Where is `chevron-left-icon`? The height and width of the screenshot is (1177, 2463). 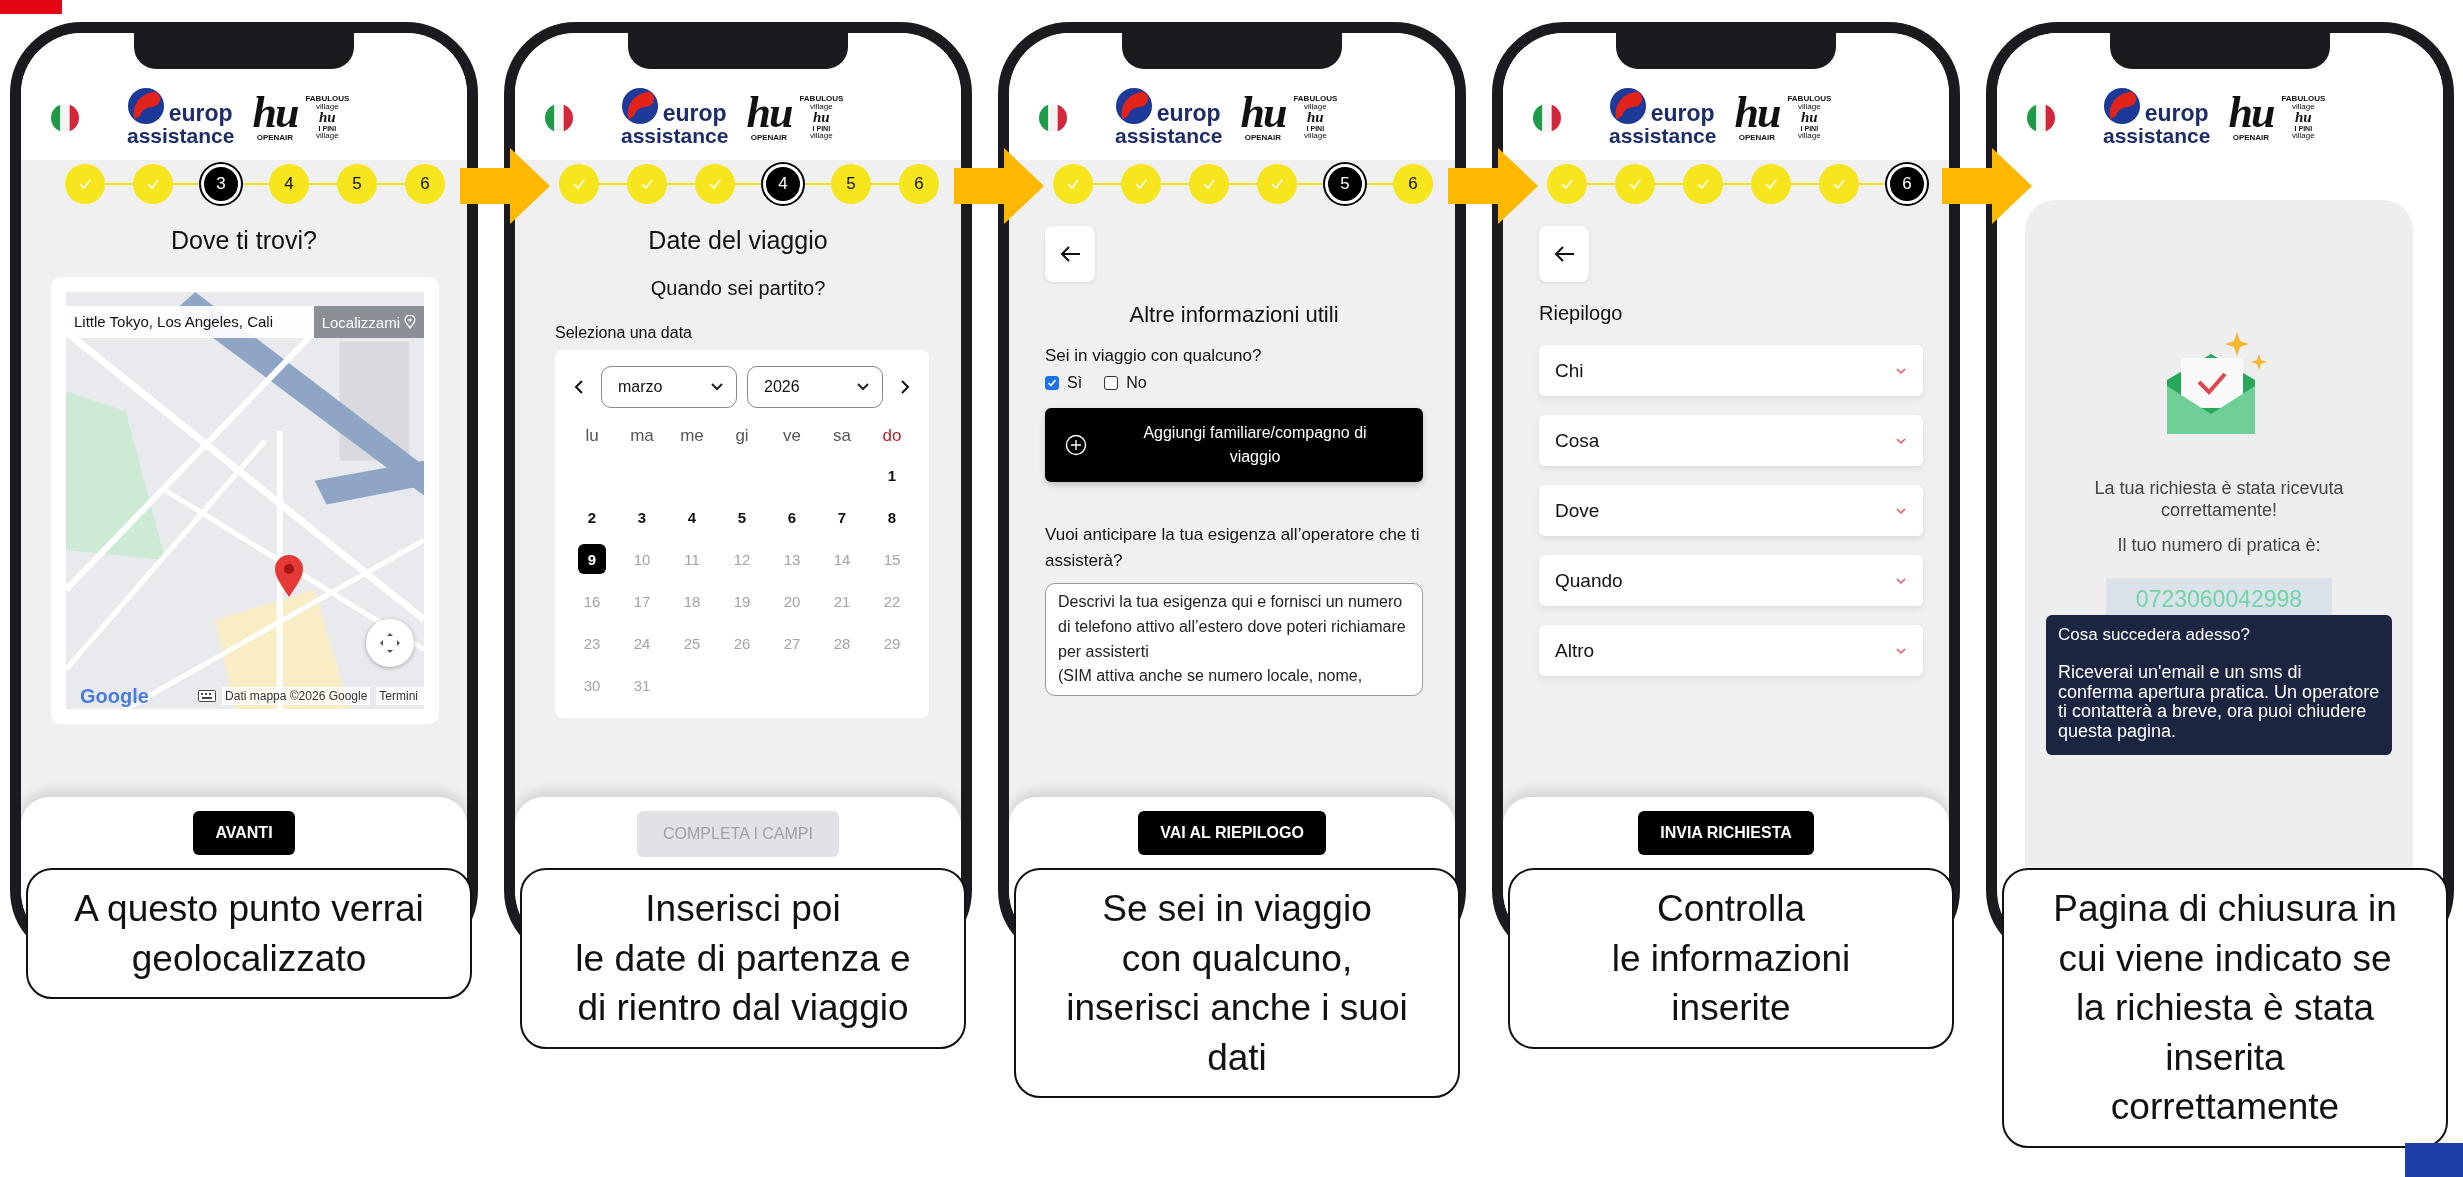
chevron-left-icon is located at coordinates (579, 387).